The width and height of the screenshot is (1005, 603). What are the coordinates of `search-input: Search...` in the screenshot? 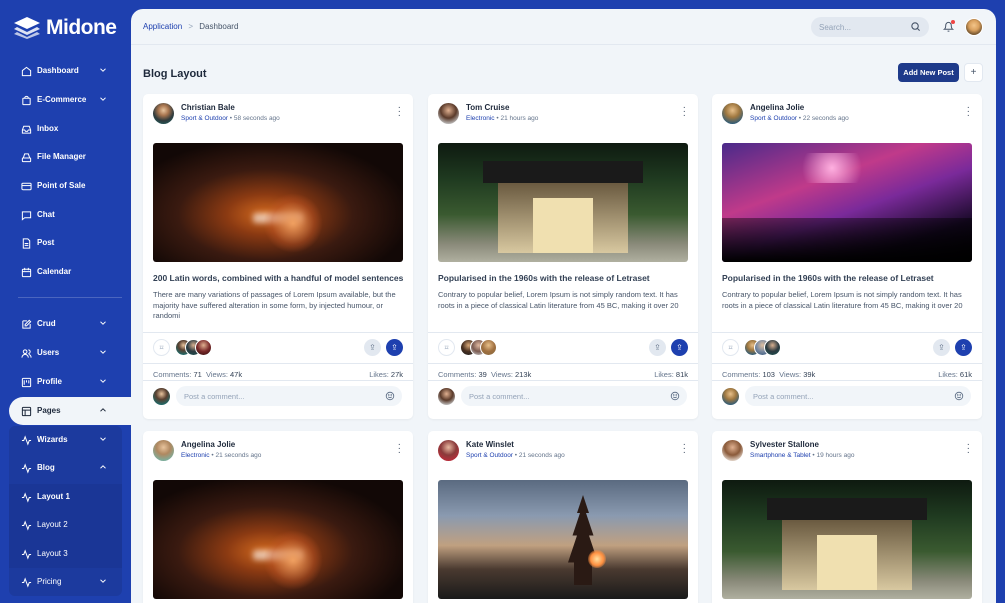 It's located at (870, 27).